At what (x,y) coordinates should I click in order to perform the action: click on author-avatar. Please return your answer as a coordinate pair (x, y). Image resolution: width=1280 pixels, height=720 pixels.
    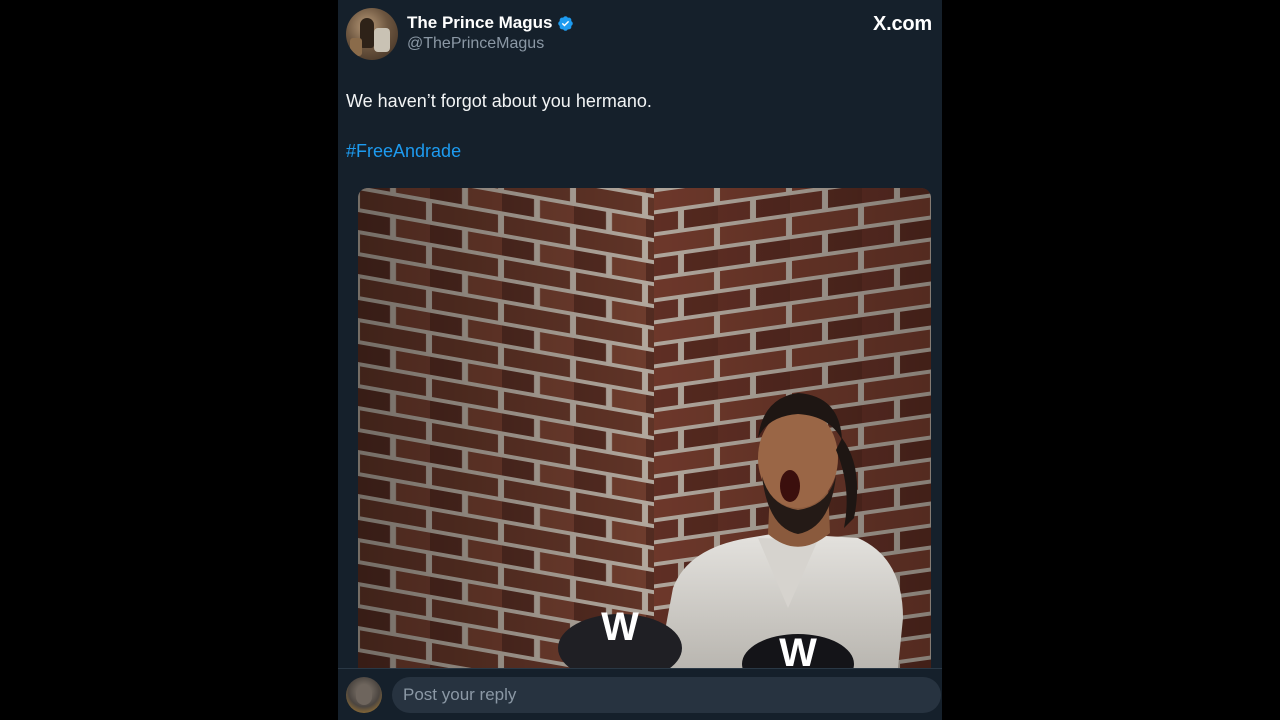
    Looking at the image, I should click on (372, 34).